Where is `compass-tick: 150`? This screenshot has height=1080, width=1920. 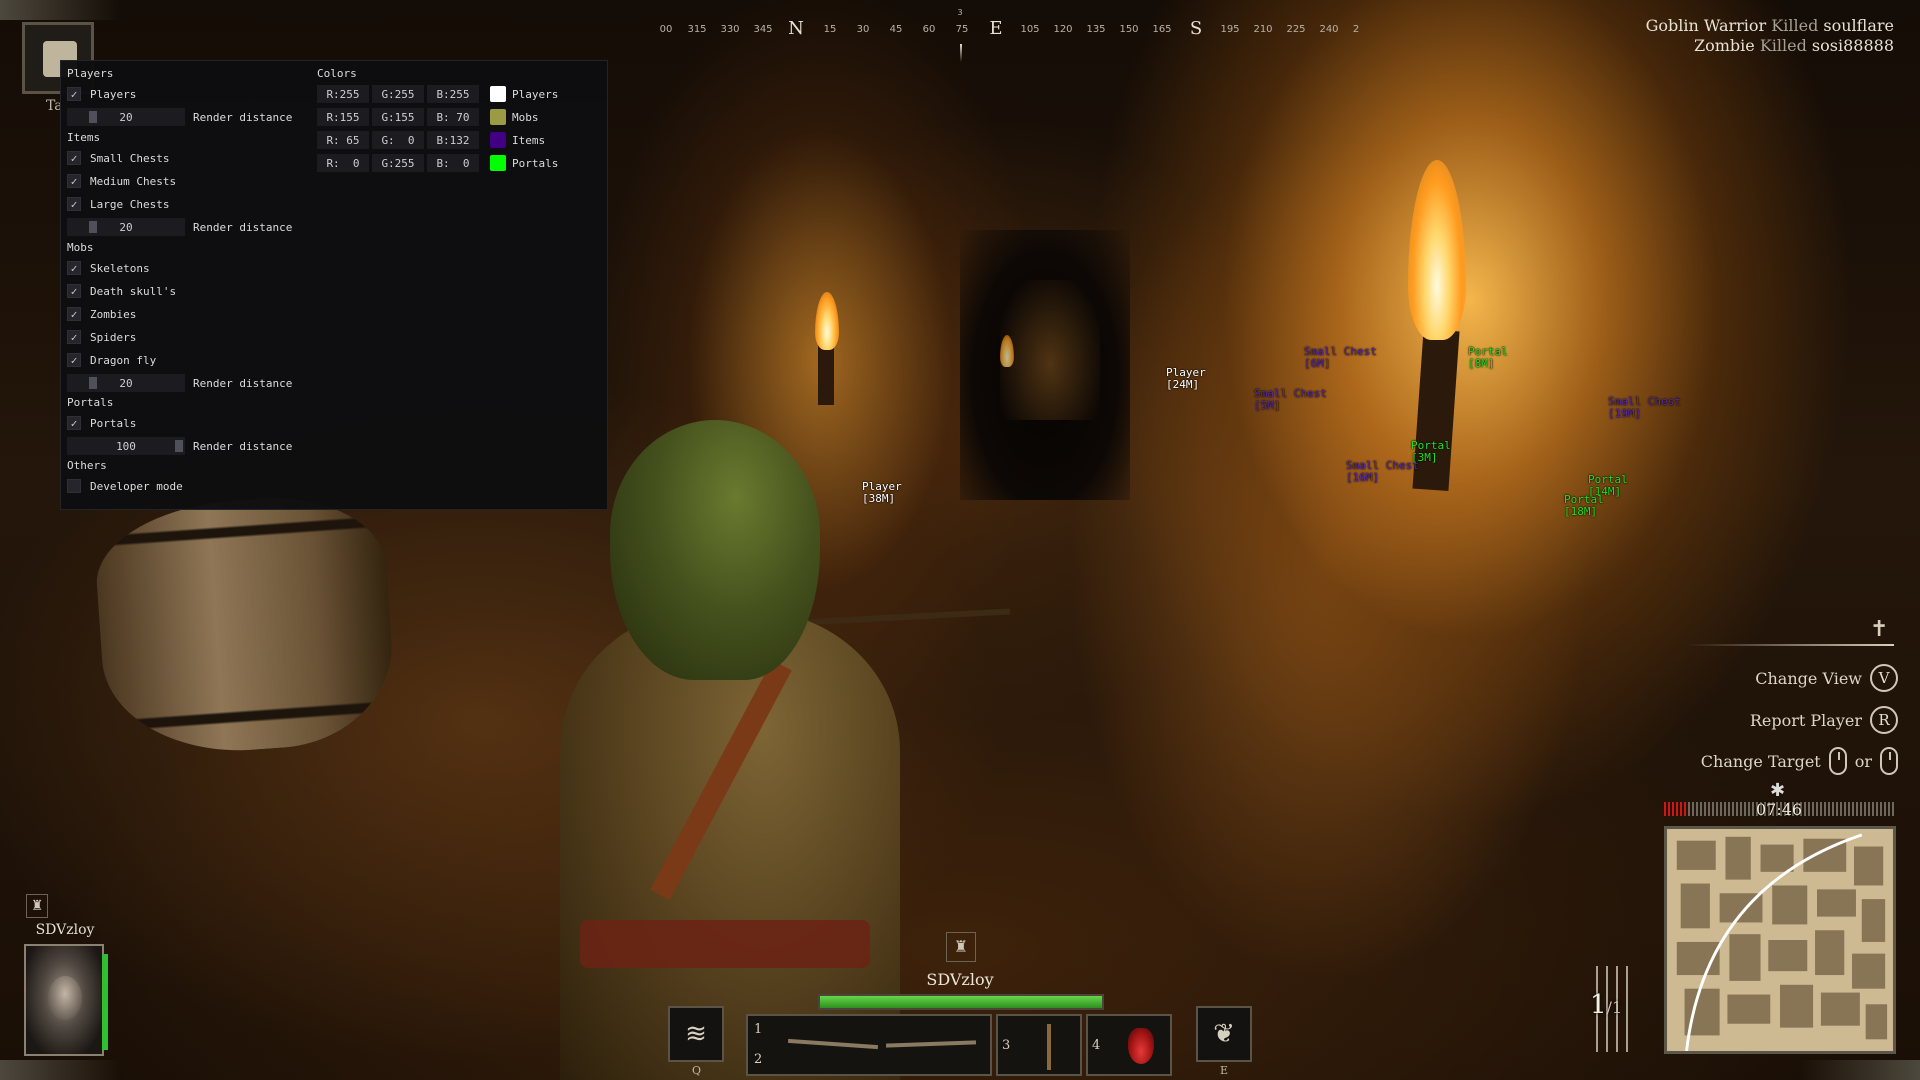
compass-tick: 150 is located at coordinates (1129, 29).